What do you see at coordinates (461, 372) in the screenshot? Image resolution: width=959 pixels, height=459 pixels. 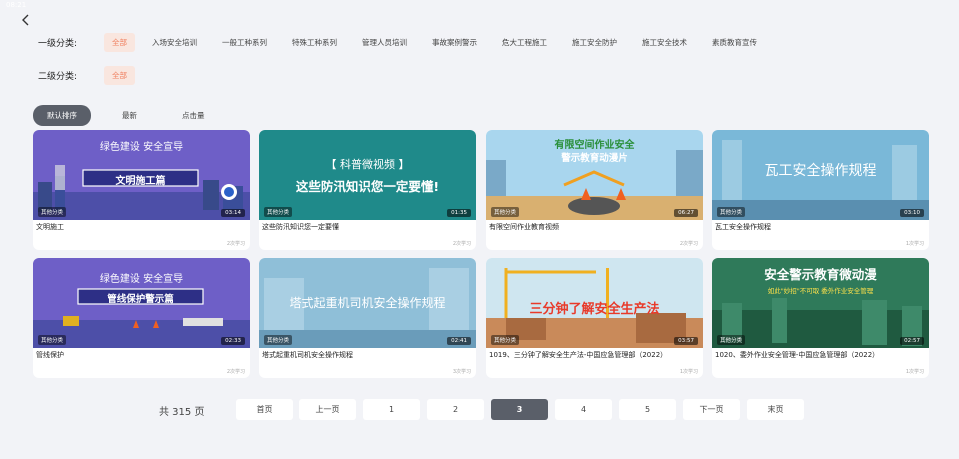 I see `view-count: 3次学习` at bounding box center [461, 372].